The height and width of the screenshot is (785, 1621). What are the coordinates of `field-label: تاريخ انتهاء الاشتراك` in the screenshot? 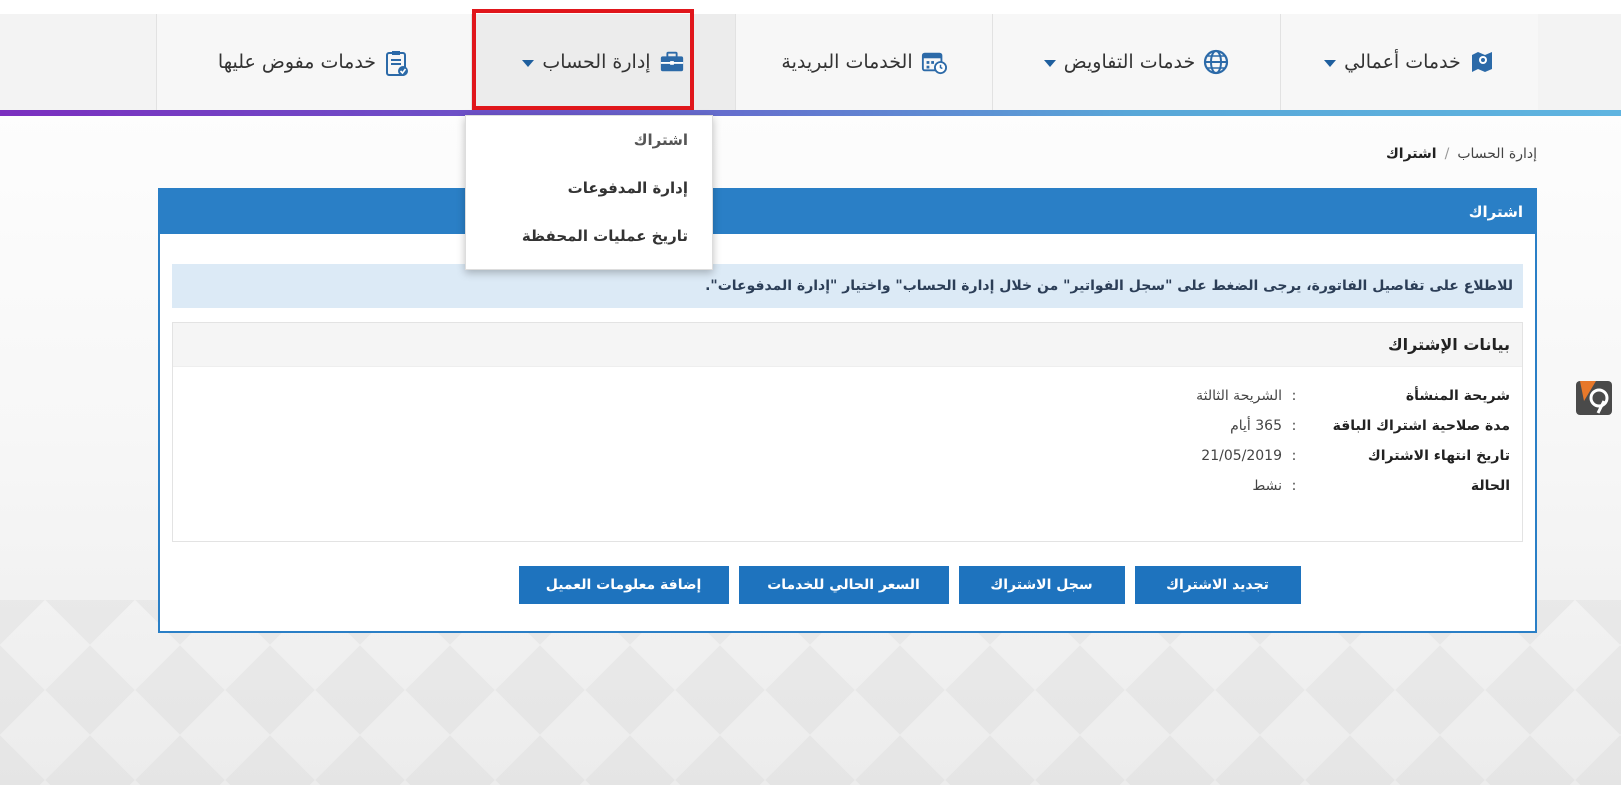 It's located at (1438, 456).